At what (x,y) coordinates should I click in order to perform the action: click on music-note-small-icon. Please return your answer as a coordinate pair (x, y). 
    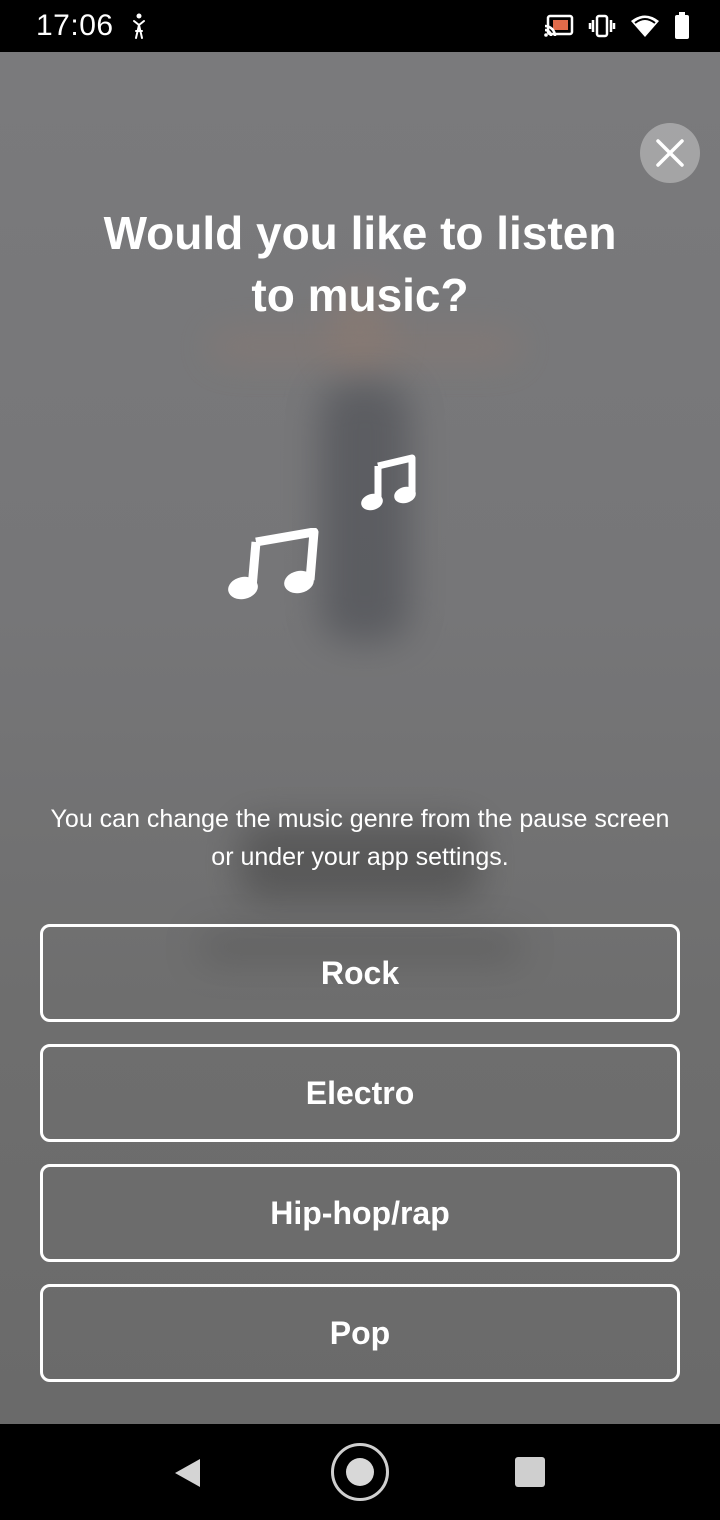
    Looking at the image, I should click on (388, 482).